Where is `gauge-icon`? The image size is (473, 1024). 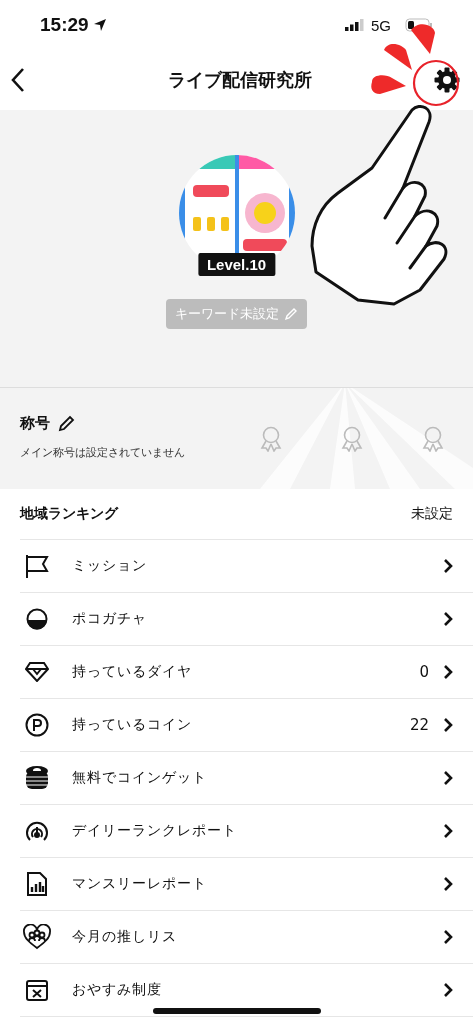
gauge-icon is located at coordinates (37, 831).